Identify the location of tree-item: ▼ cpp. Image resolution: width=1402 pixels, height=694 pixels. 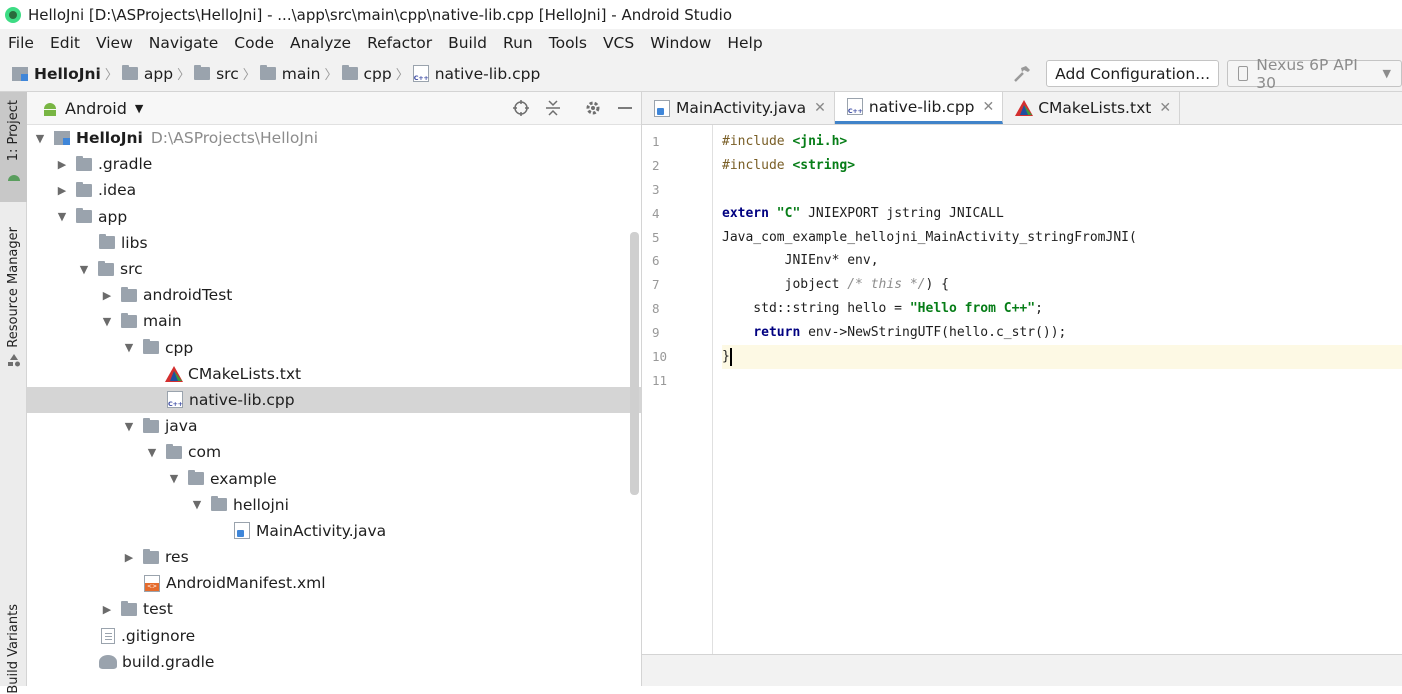
(327, 348).